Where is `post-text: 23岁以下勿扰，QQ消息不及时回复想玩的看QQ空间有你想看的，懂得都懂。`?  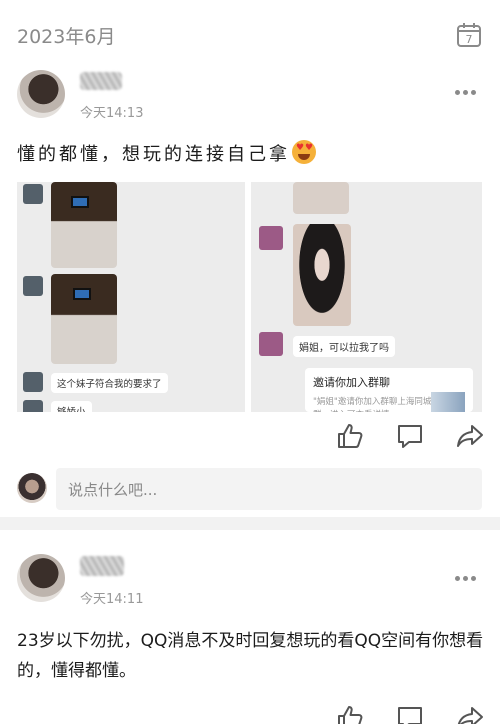 post-text: 23岁以下勿扰，QQ消息不及时回复想玩的看QQ空间有你想看的，懂得都懂。 is located at coordinates (250, 656).